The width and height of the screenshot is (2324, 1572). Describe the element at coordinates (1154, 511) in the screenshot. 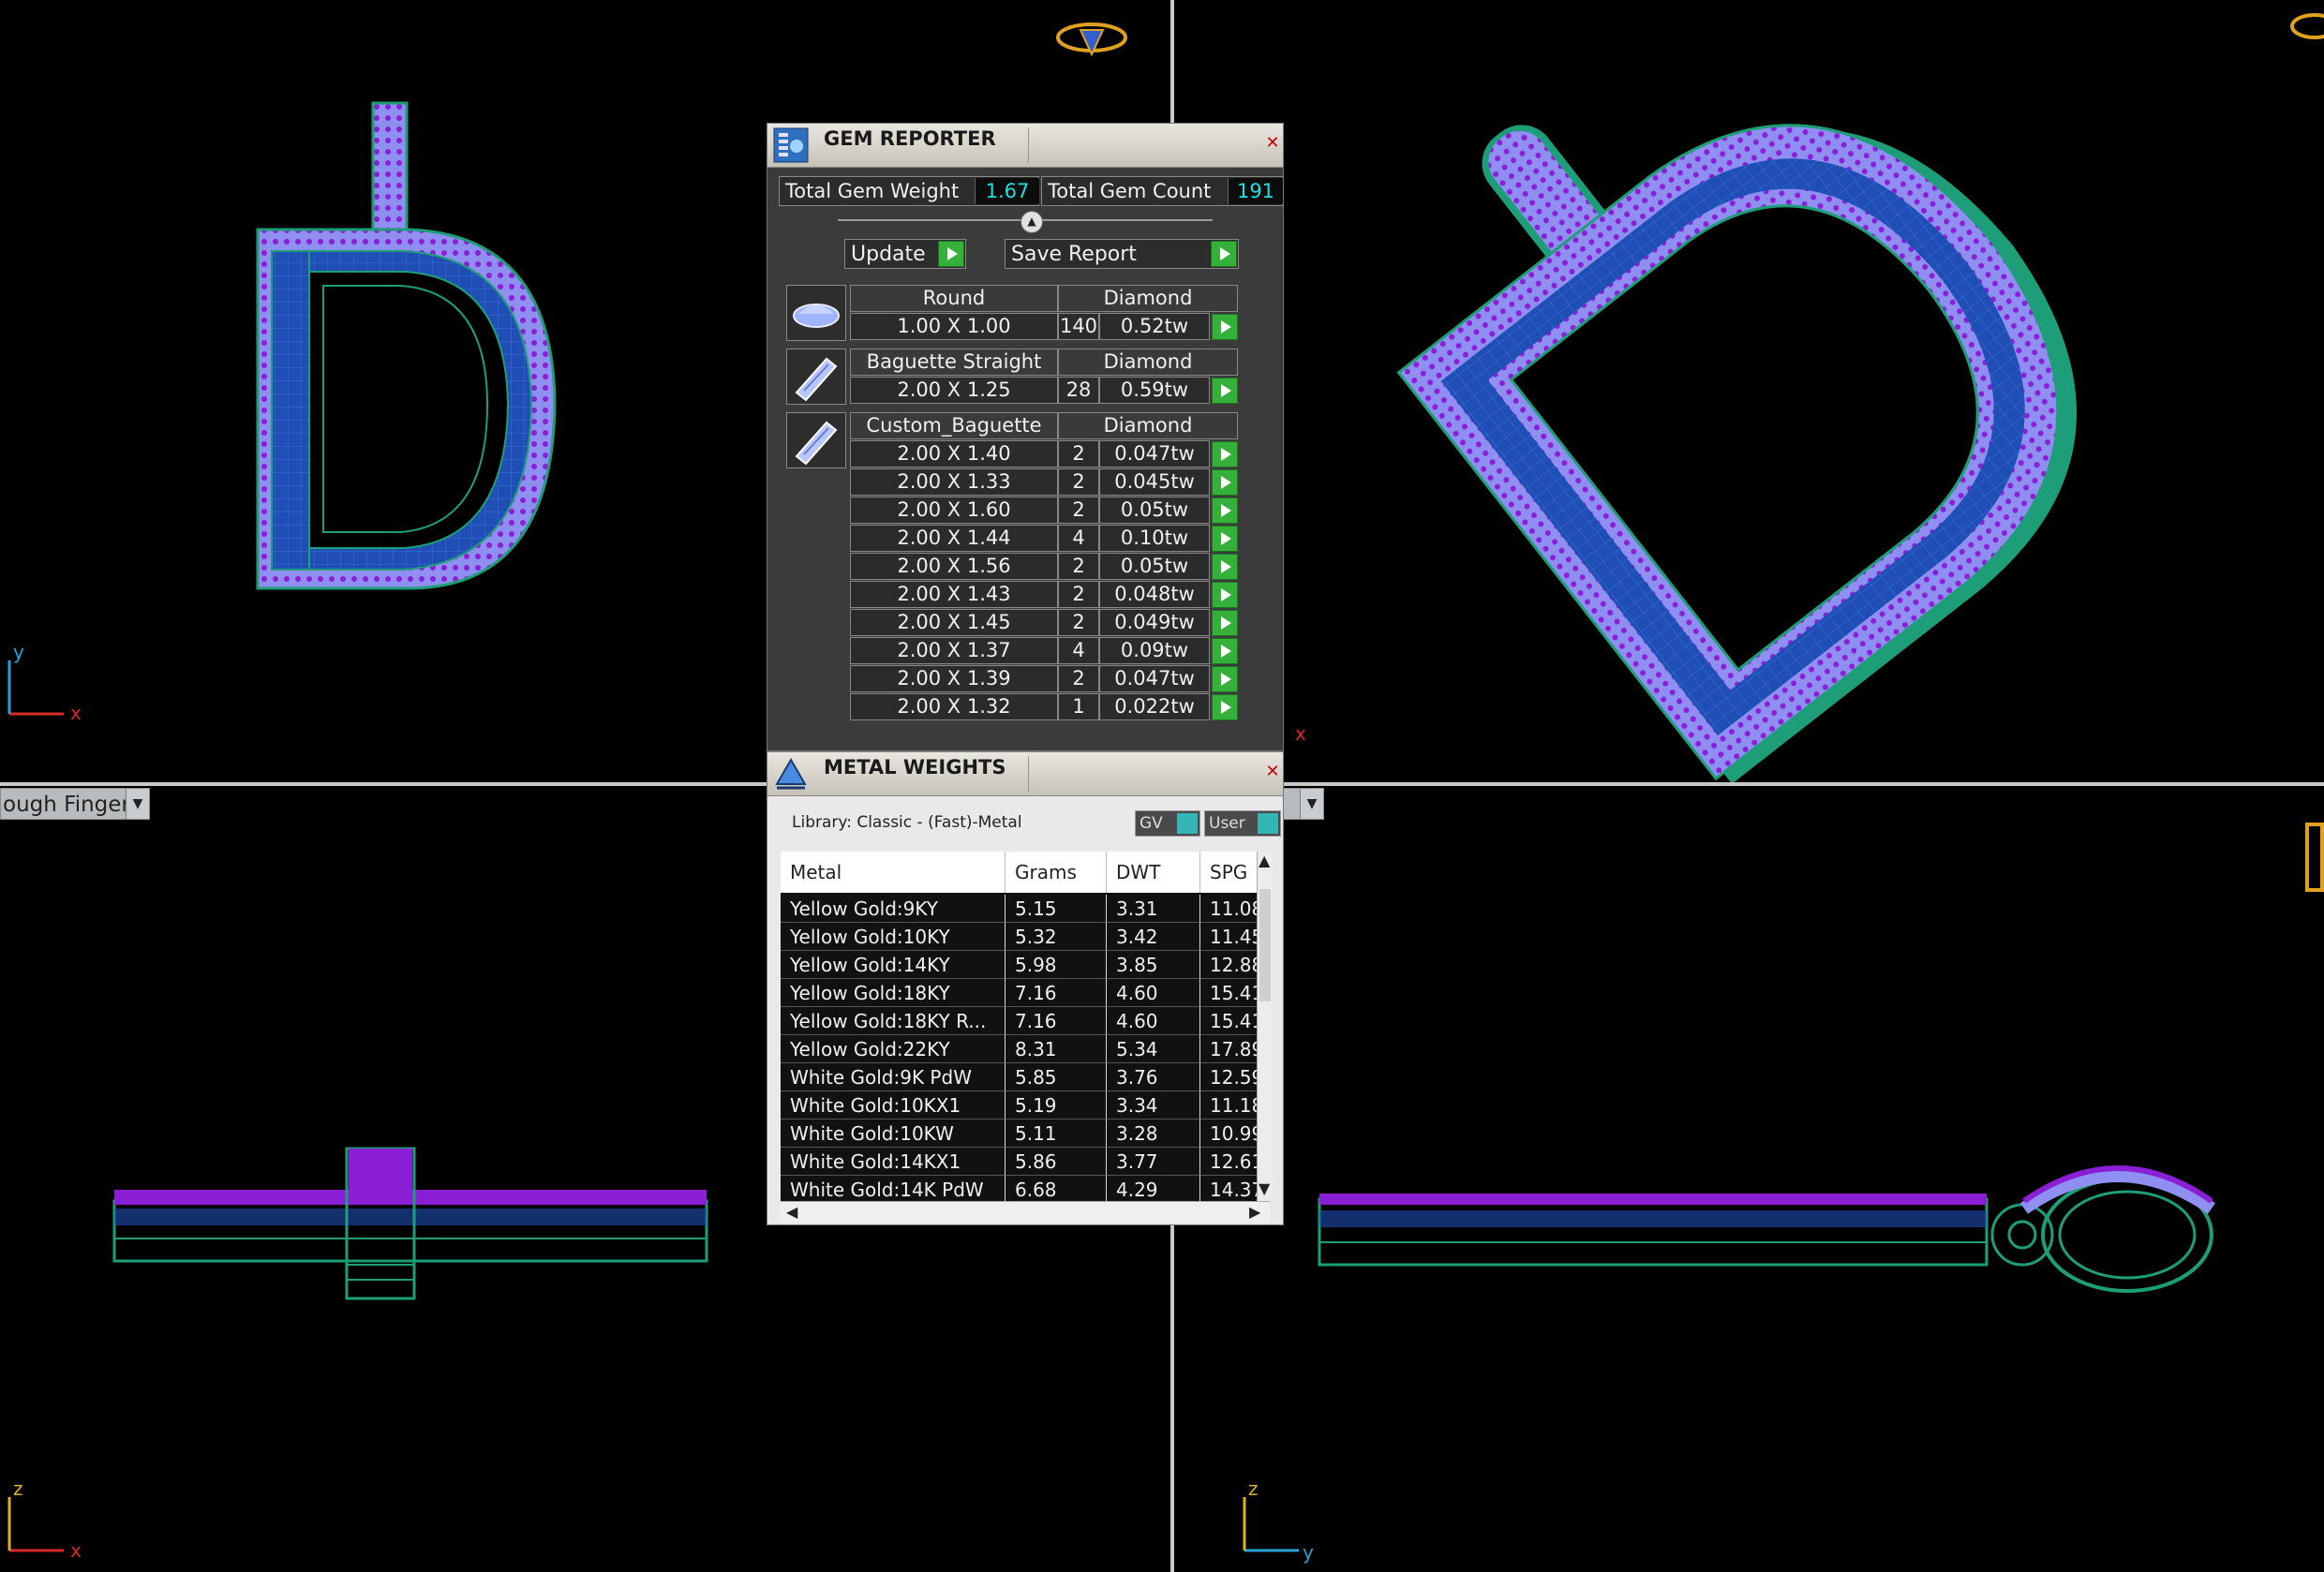

I see `gem-weight: 0.05tw` at that location.